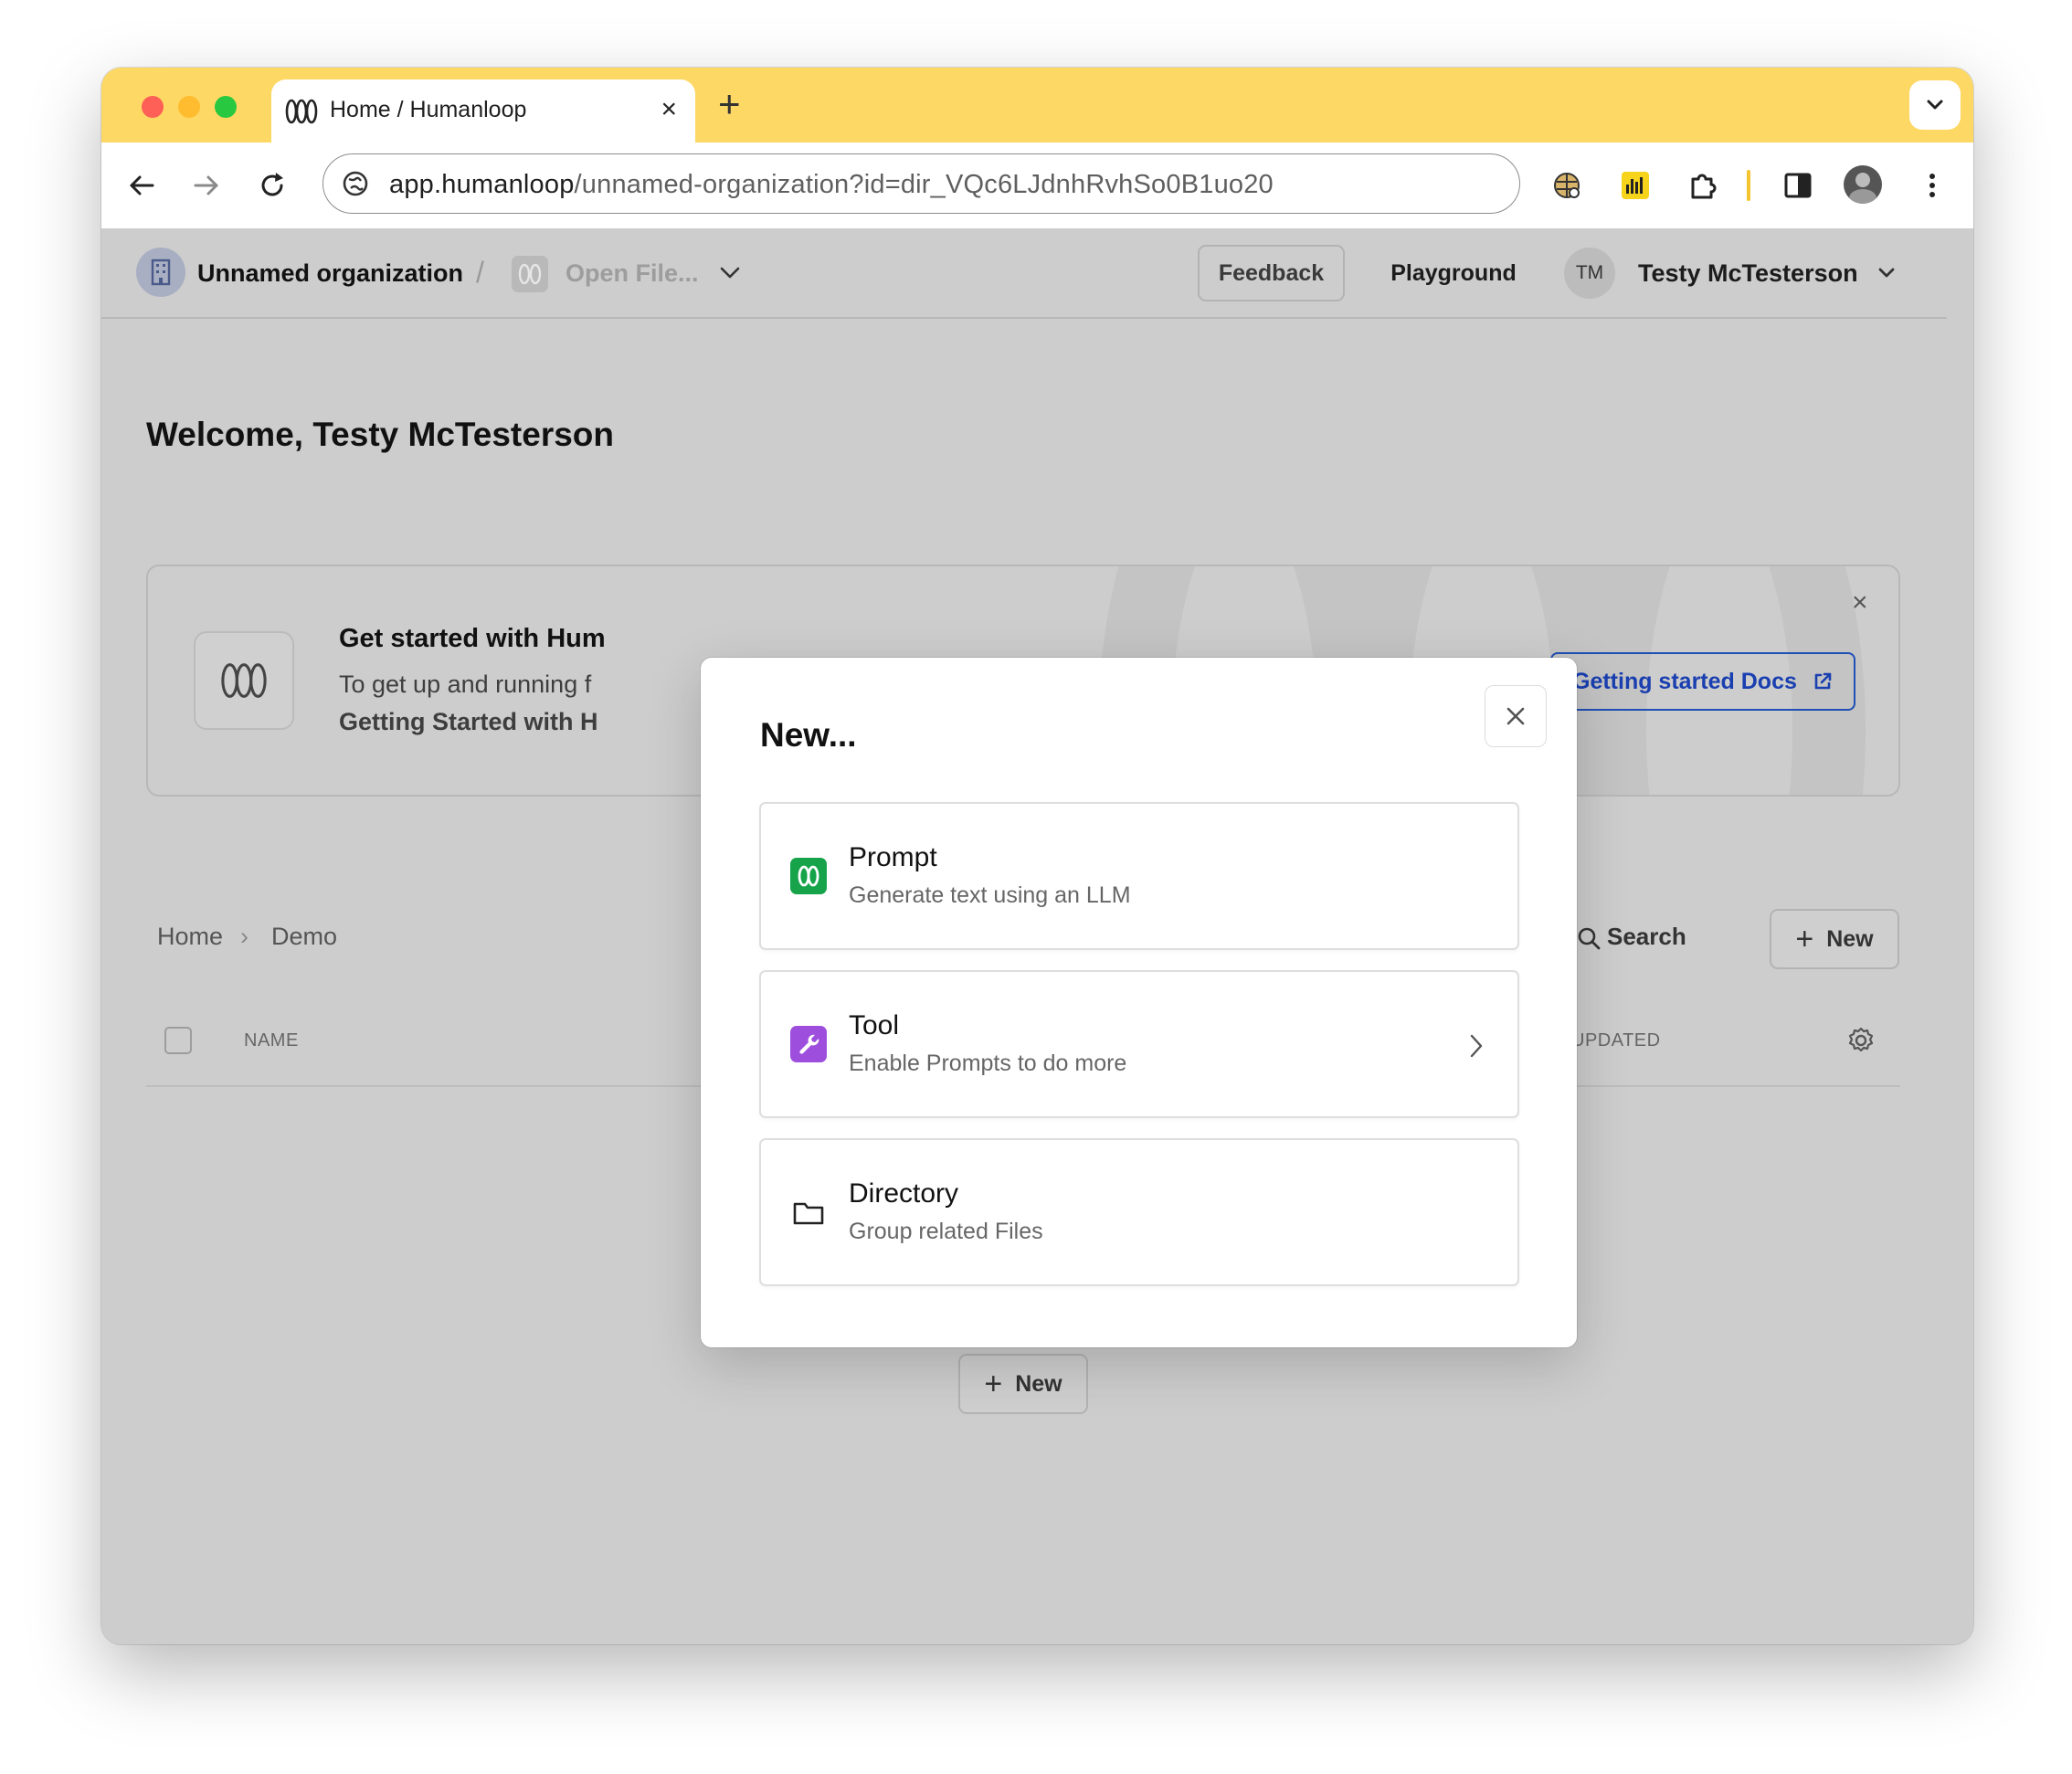 The width and height of the screenshot is (2072, 1774). I want to click on option-subtitle: Generate text using an LLM, so click(990, 895).